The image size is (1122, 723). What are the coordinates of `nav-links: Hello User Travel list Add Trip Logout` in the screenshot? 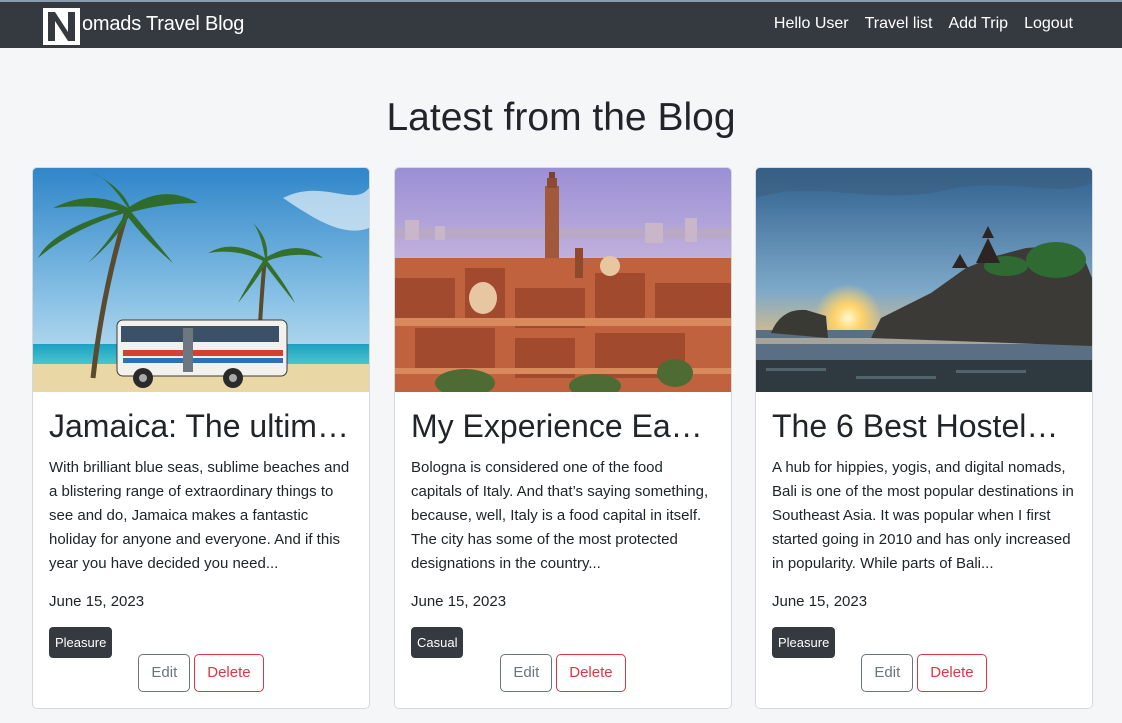 It's located at (915, 24).